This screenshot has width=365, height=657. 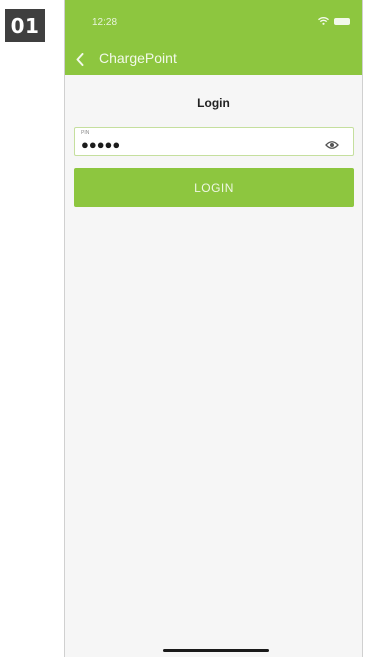 What do you see at coordinates (214, 187) in the screenshot?
I see `login-button: LOGIN` at bounding box center [214, 187].